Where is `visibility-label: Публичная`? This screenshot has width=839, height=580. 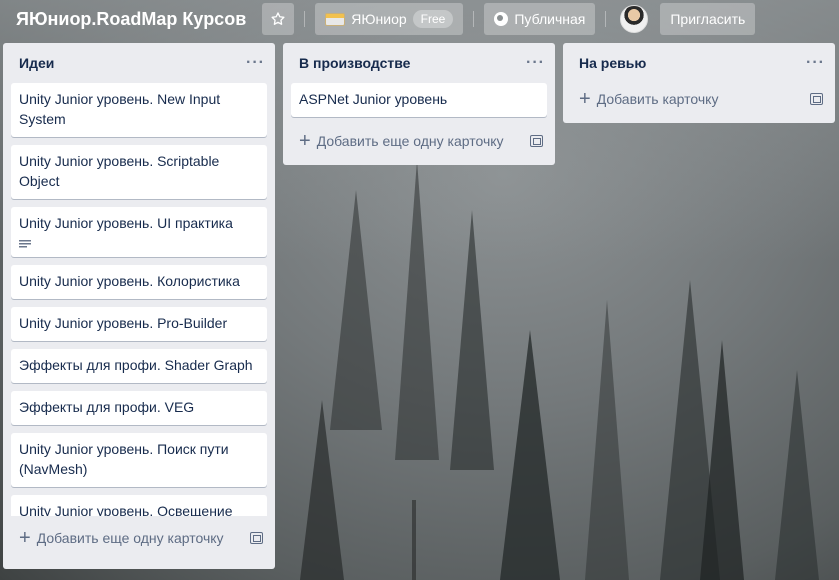 visibility-label: Публичная is located at coordinates (550, 19).